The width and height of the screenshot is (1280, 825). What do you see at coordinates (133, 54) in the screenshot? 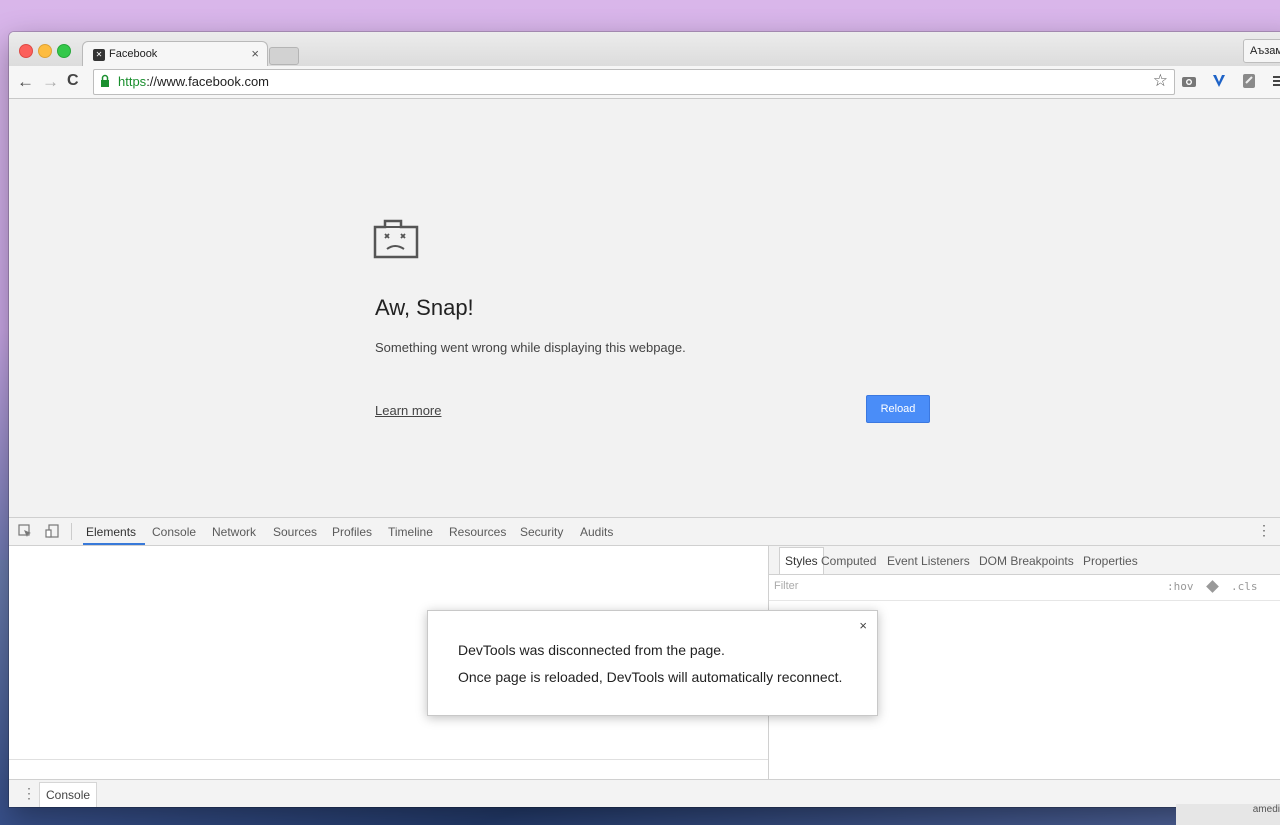
I see `tab-title: Facebook` at bounding box center [133, 54].